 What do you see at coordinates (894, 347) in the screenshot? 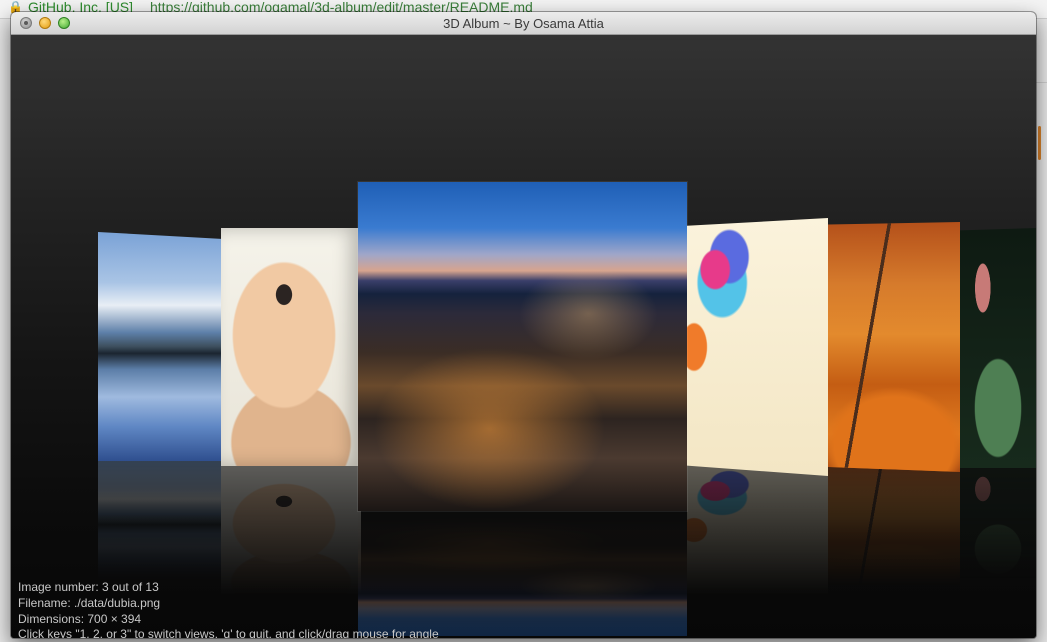
I see `autumn-park-bench-photo` at bounding box center [894, 347].